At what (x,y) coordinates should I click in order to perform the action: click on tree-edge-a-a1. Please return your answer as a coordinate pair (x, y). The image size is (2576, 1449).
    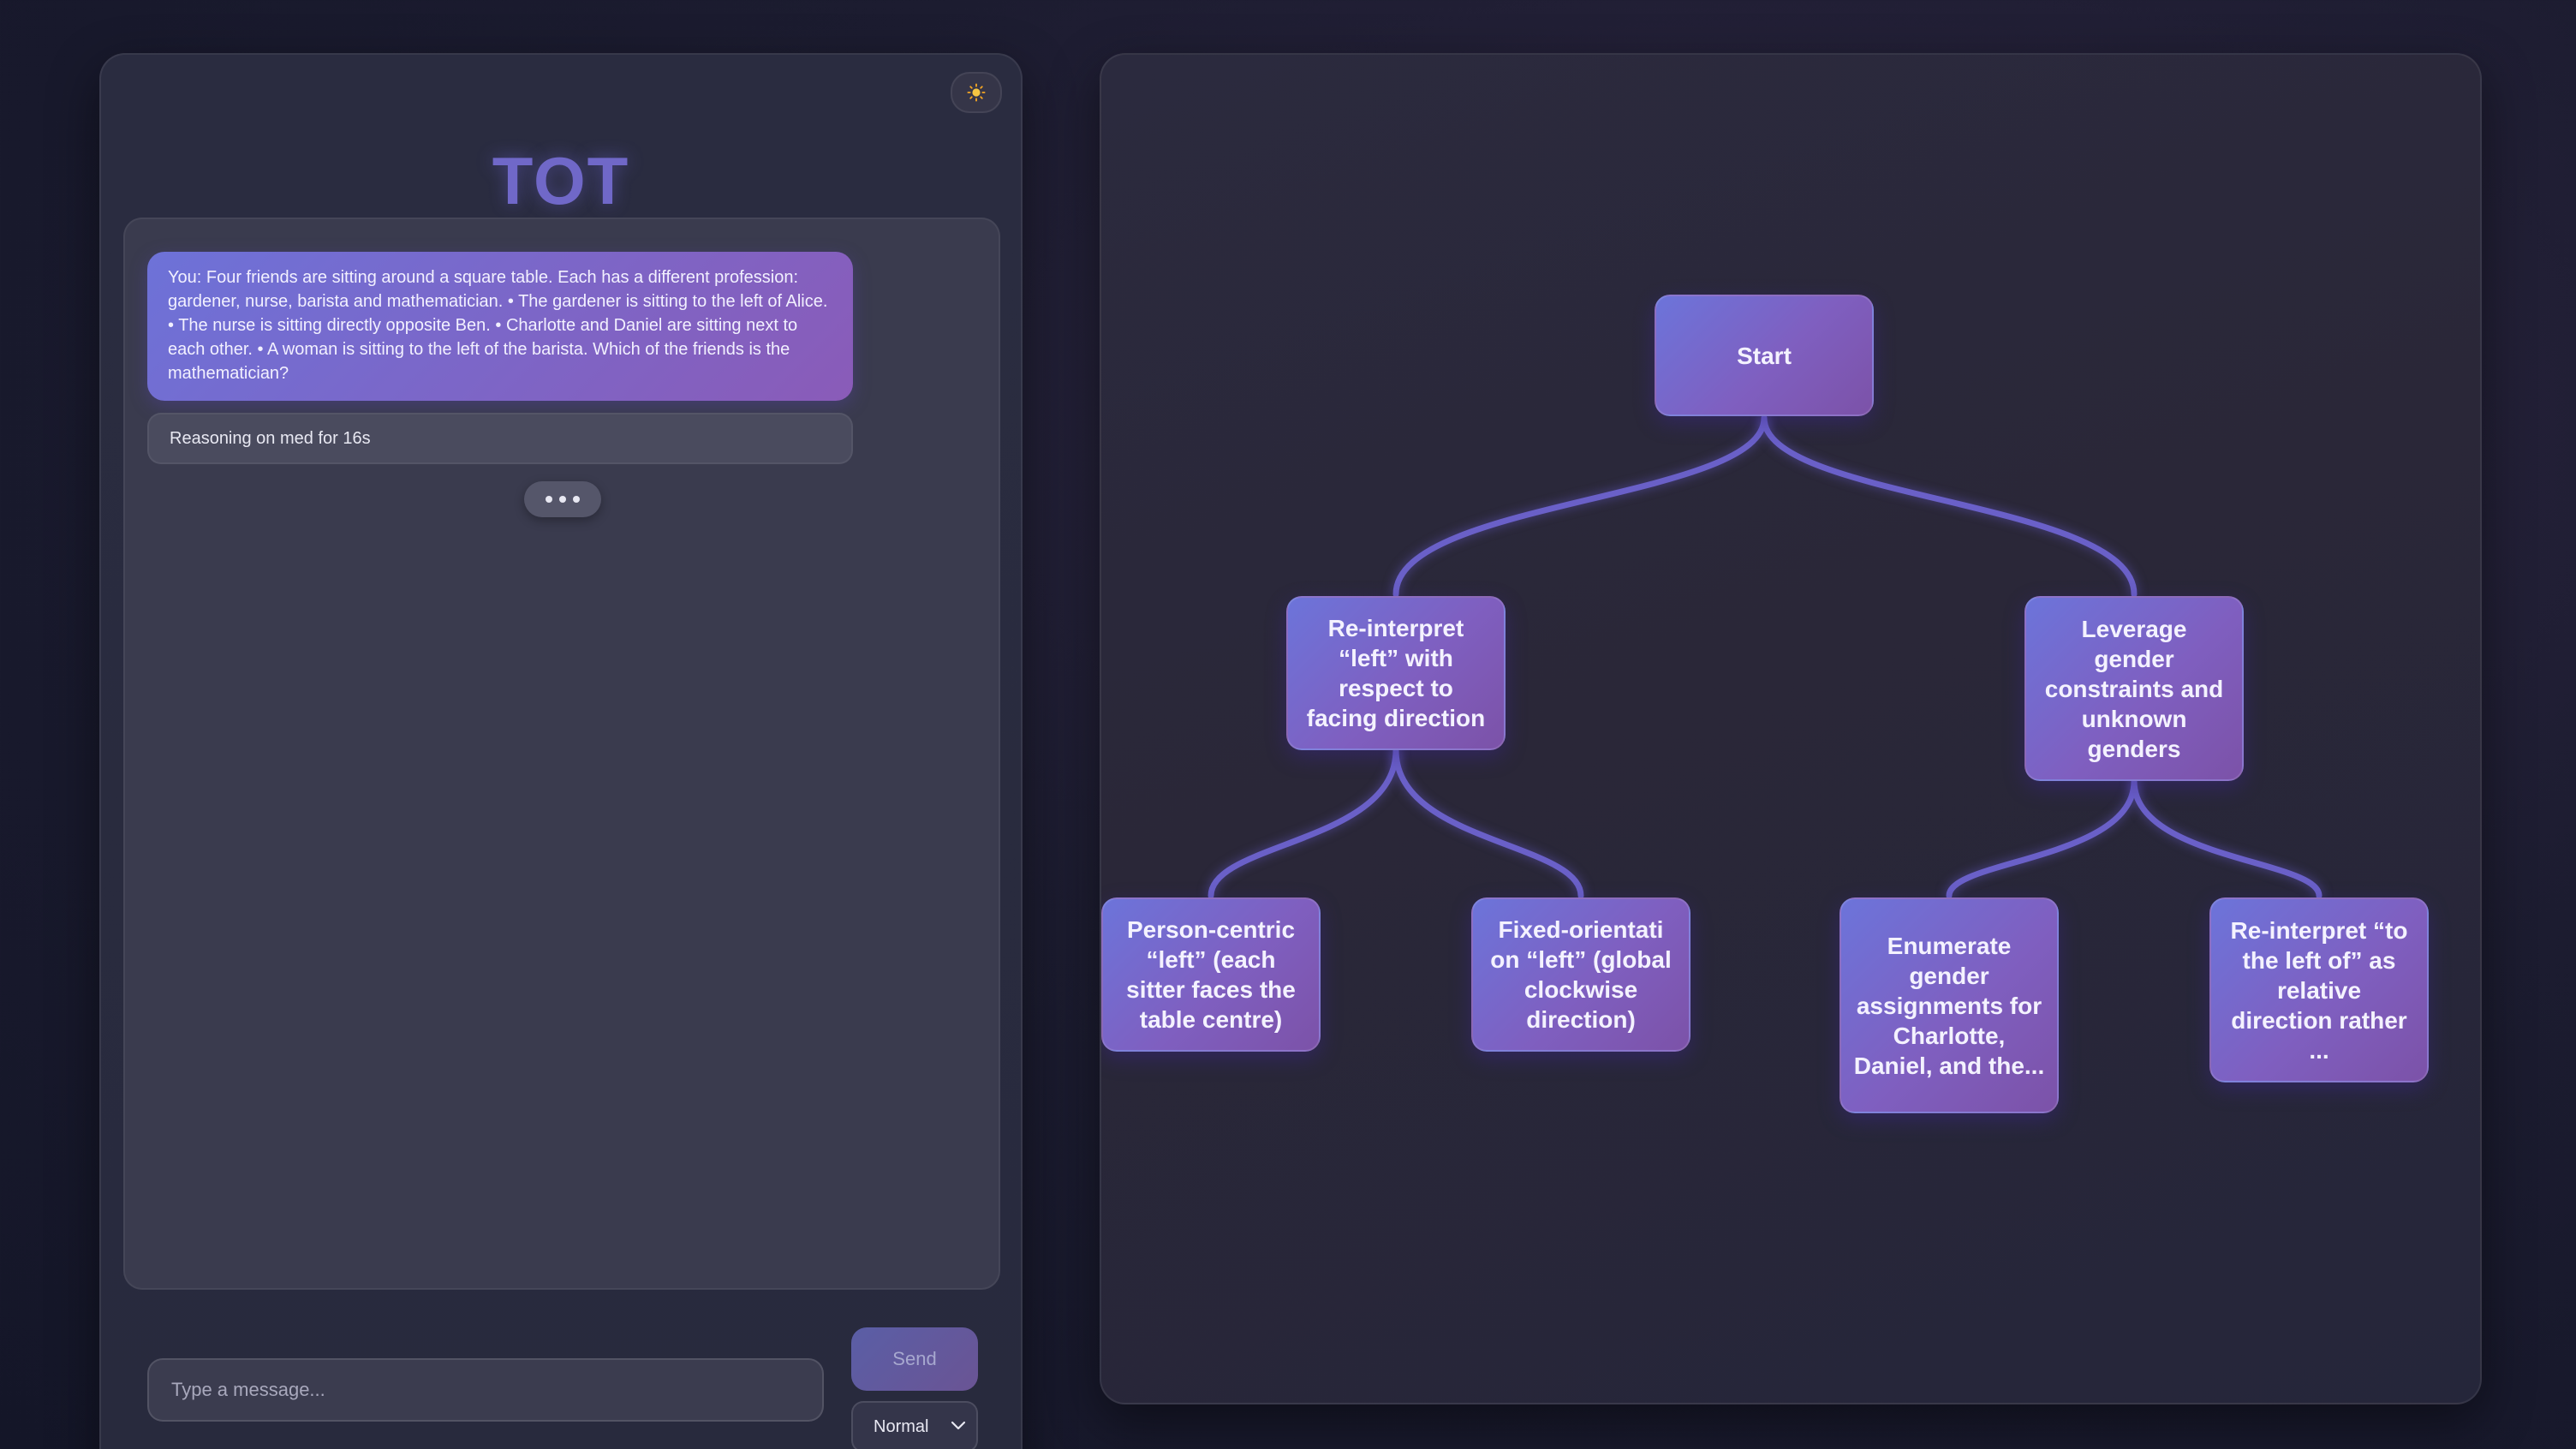
    Looking at the image, I should click on (1303, 823).